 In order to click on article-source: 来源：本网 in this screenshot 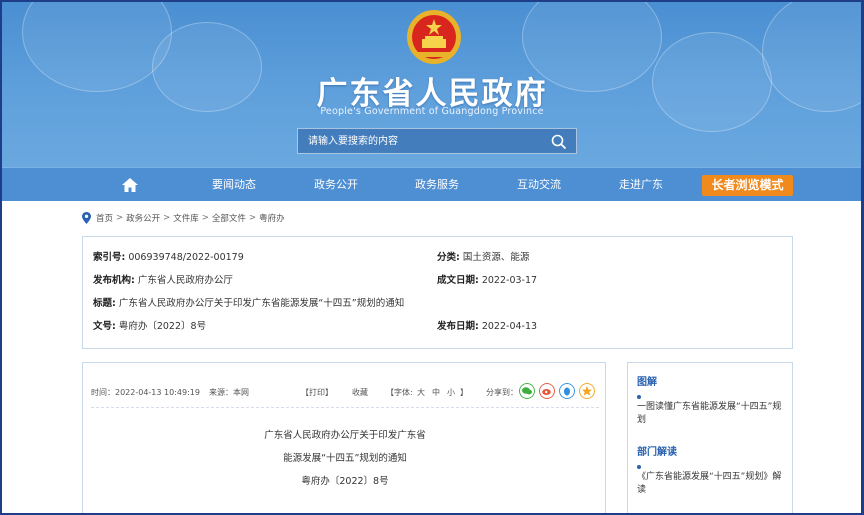, I will do `click(229, 392)`.